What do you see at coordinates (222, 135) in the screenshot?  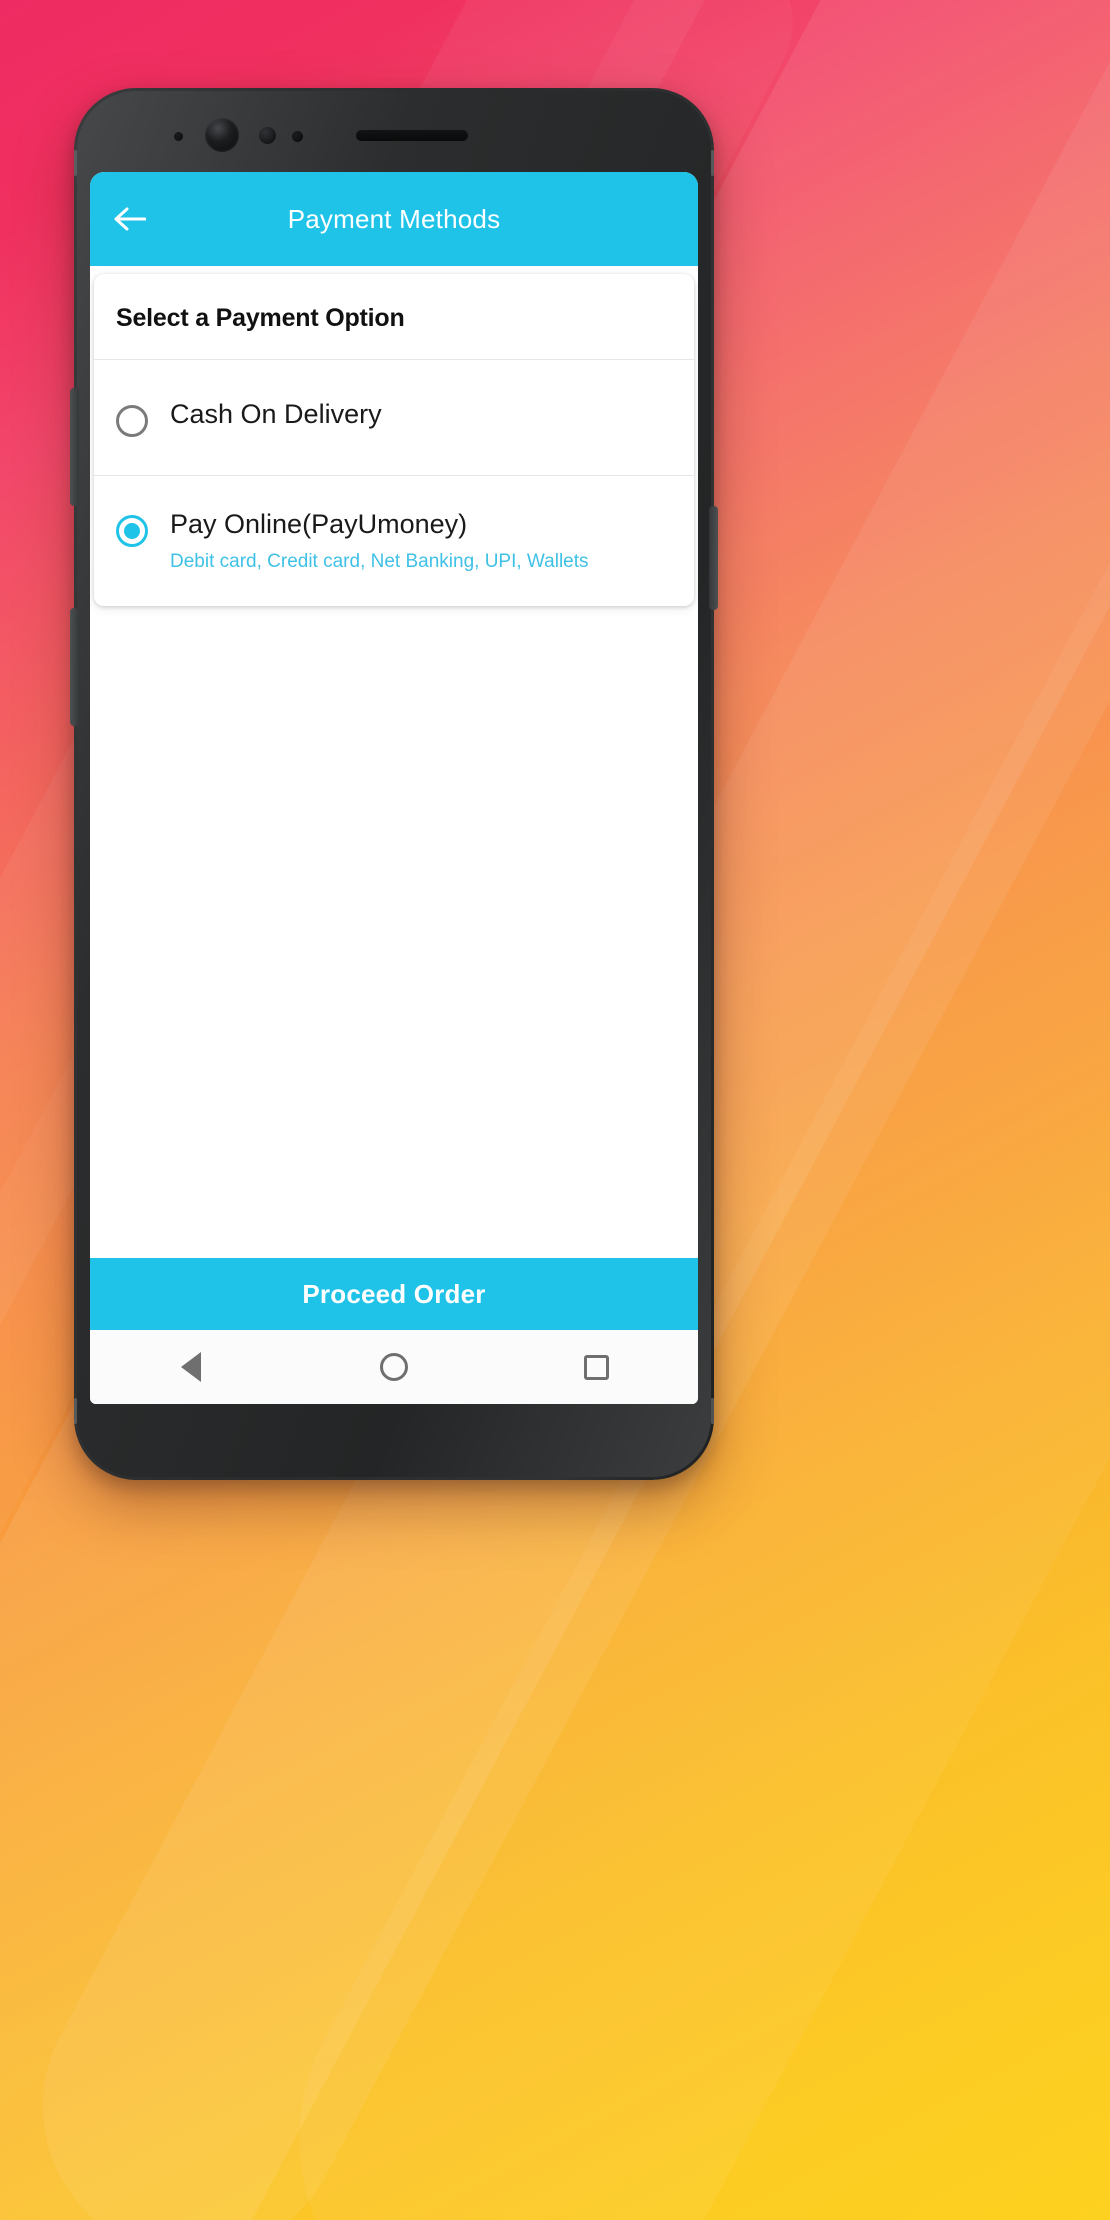 I see `camera-lens-icon` at bounding box center [222, 135].